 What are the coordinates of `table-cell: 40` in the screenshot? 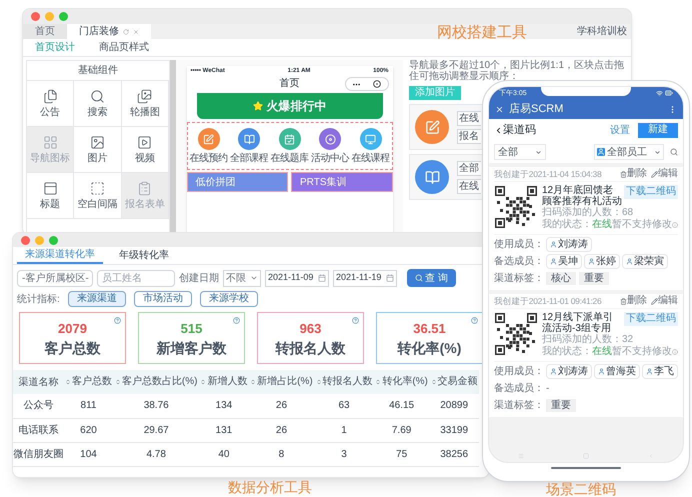 It's located at (224, 454).